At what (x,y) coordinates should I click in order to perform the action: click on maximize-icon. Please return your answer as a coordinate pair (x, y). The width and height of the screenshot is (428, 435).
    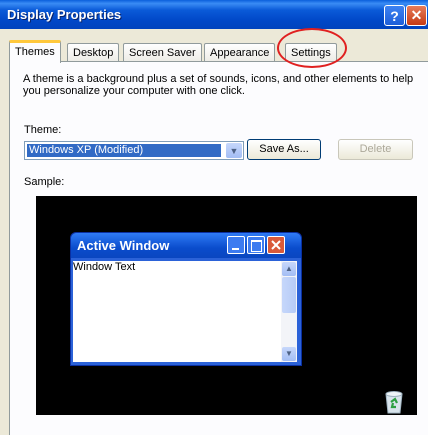
    Looking at the image, I should click on (256, 245).